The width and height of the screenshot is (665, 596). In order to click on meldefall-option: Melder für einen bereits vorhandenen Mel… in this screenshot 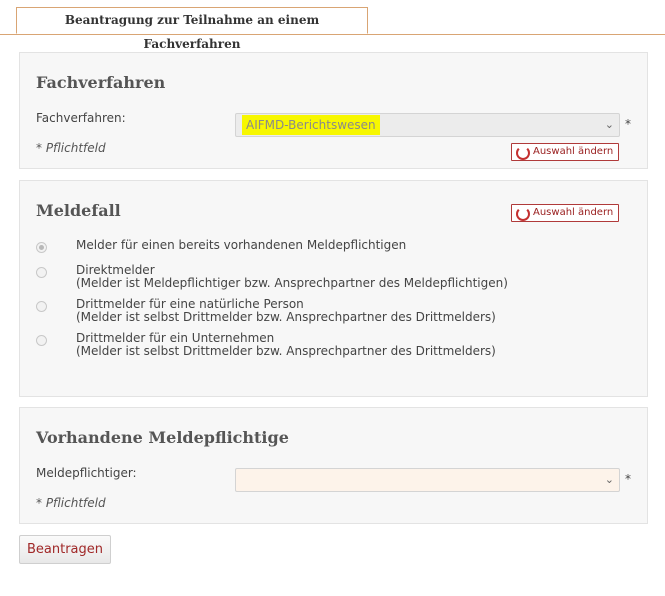, I will do `click(336, 246)`.